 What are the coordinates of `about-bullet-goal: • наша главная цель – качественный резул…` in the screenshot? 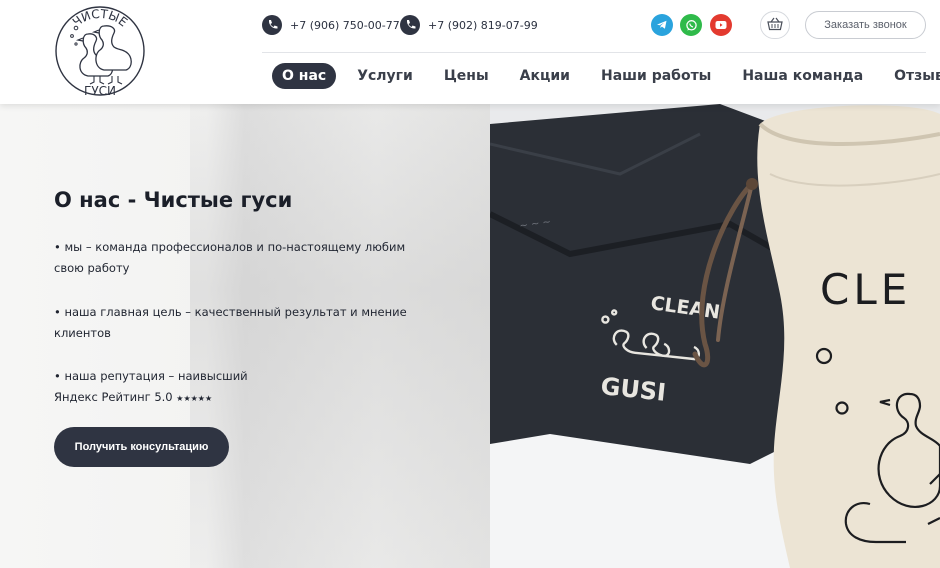 It's located at (230, 322).